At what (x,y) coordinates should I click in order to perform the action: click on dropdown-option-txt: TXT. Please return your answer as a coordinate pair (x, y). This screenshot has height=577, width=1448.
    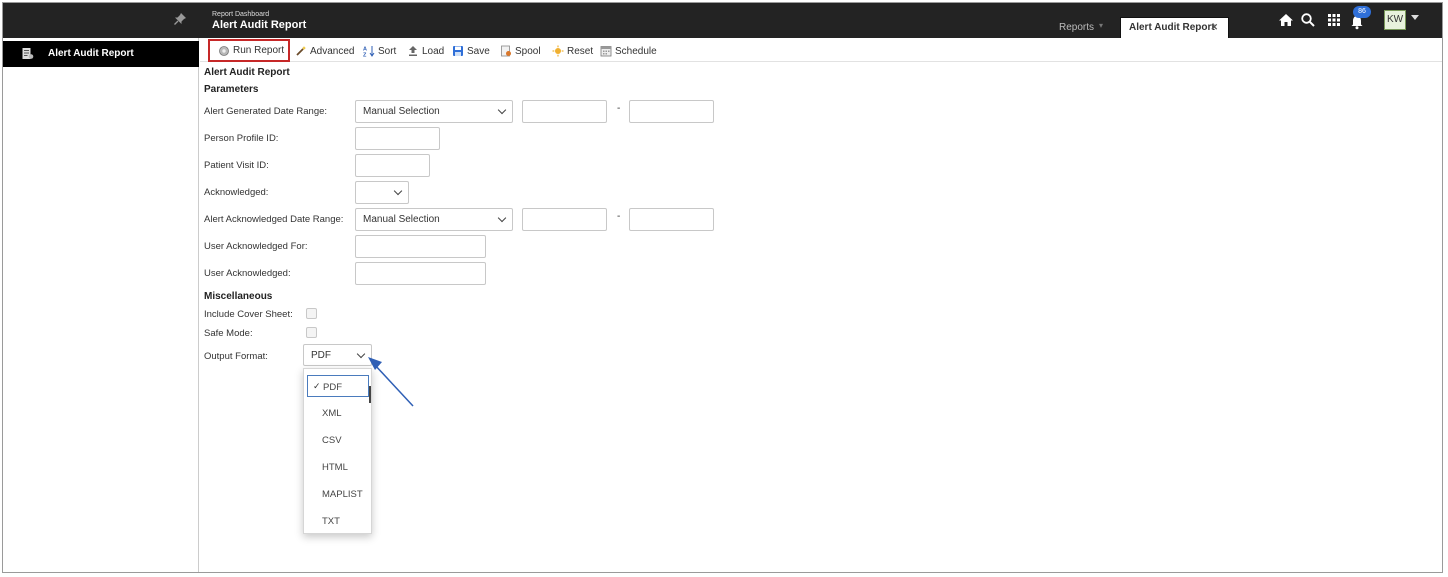
    Looking at the image, I should click on (337, 521).